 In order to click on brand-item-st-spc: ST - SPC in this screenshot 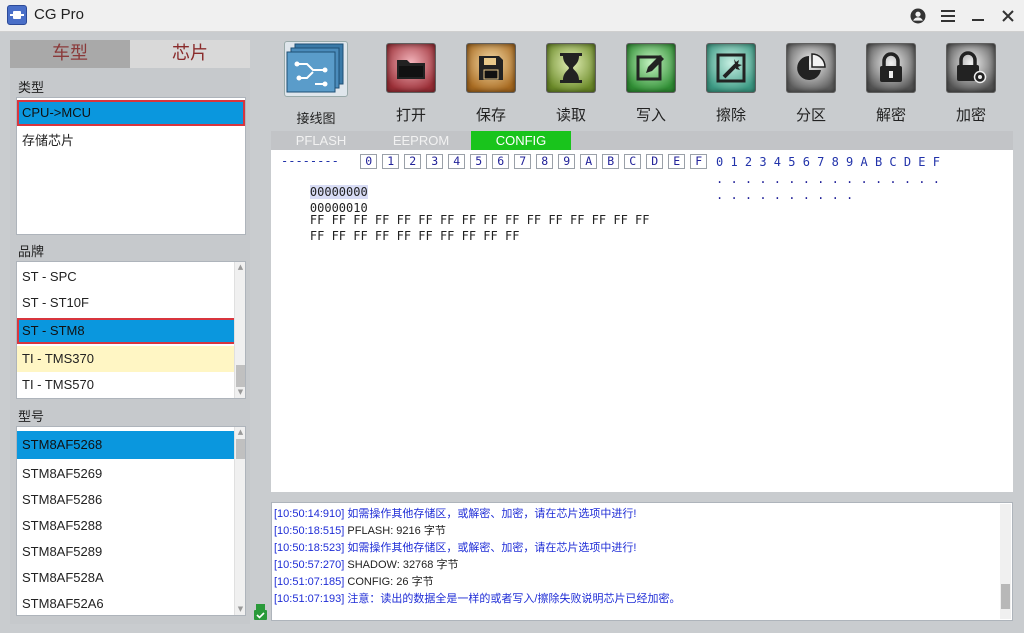, I will do `click(131, 277)`.